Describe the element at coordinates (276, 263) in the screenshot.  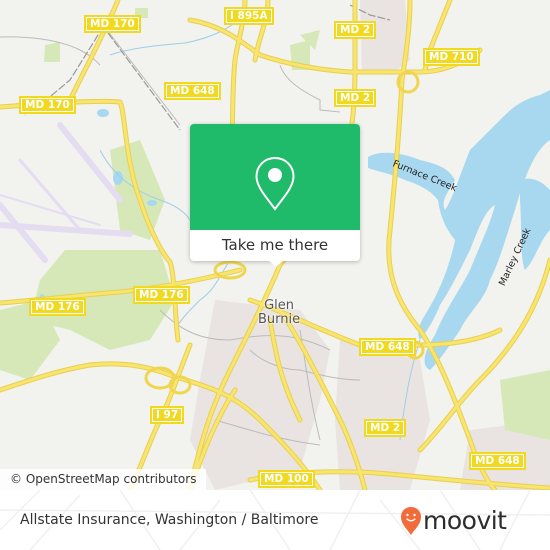
I see `popup-pointer` at that location.